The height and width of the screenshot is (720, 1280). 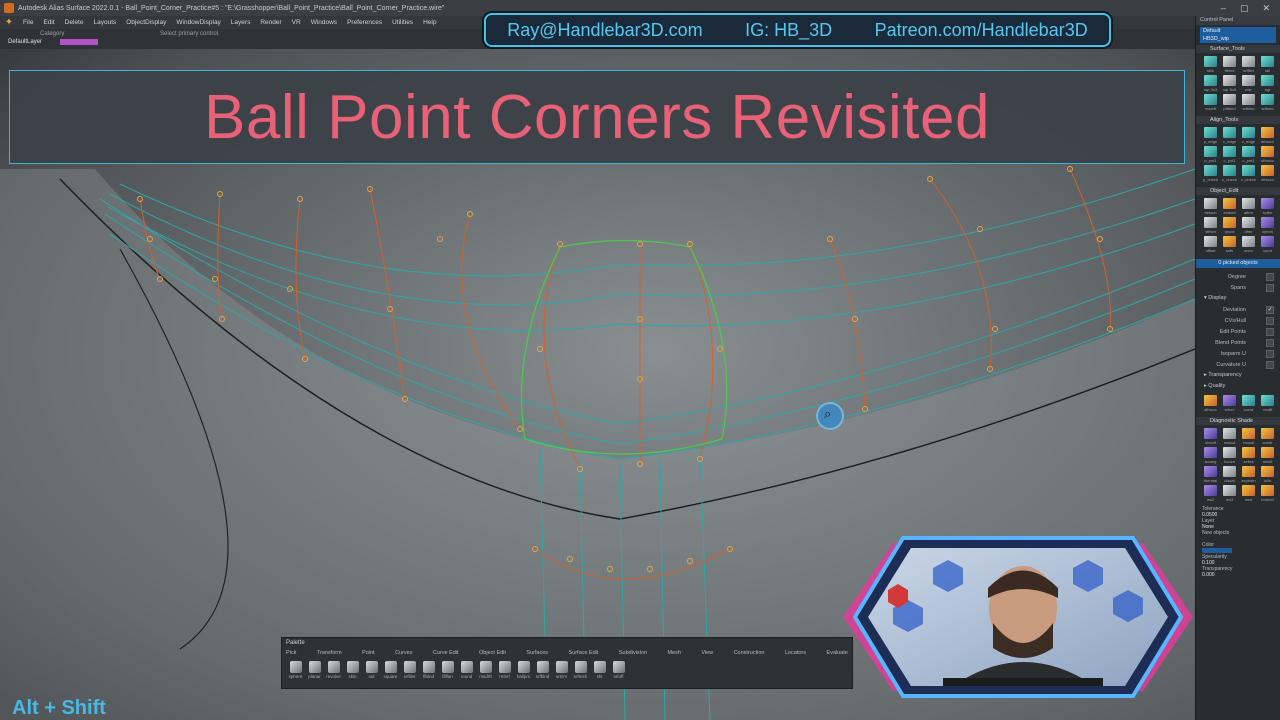 What do you see at coordinates (368, 654) in the screenshot?
I see `palette-tab: Point` at bounding box center [368, 654].